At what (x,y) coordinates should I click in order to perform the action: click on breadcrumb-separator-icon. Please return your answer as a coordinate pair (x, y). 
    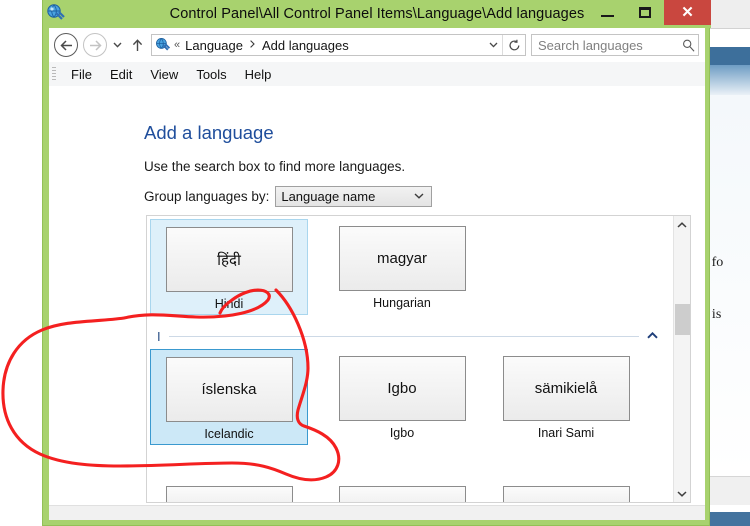
    Looking at the image, I should click on (252, 45).